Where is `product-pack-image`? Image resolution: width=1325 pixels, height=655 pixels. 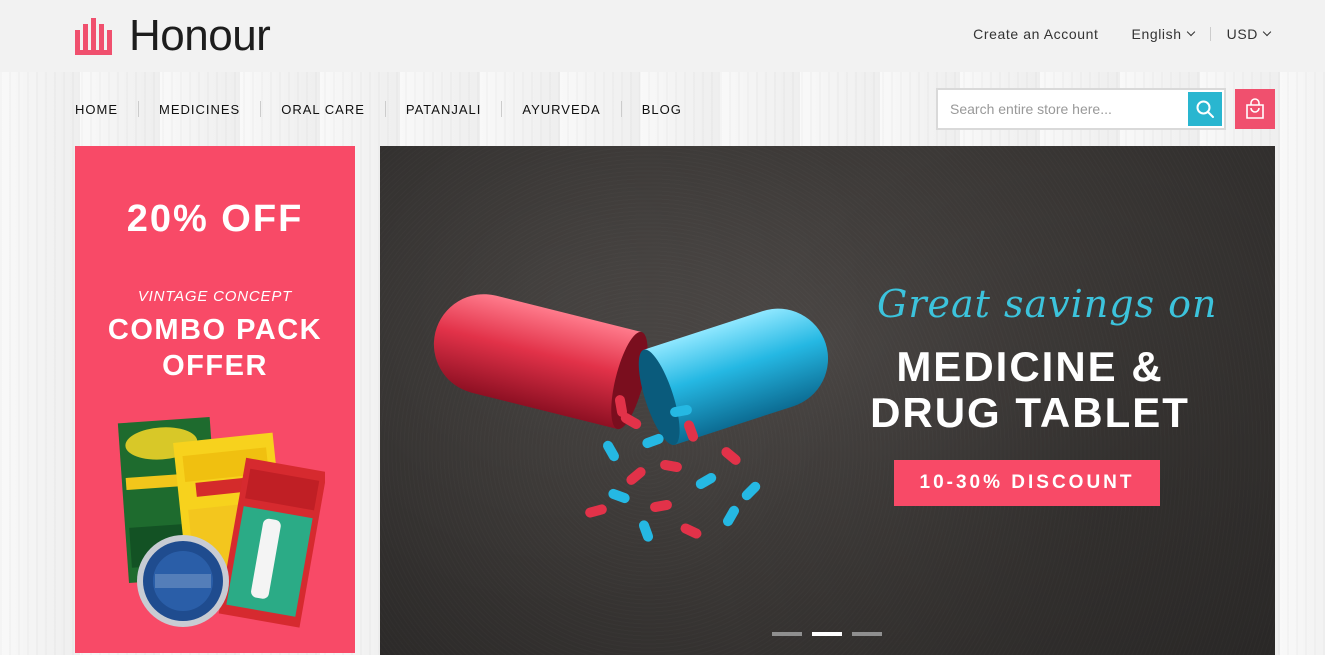
product-pack-image is located at coordinates (221, 522).